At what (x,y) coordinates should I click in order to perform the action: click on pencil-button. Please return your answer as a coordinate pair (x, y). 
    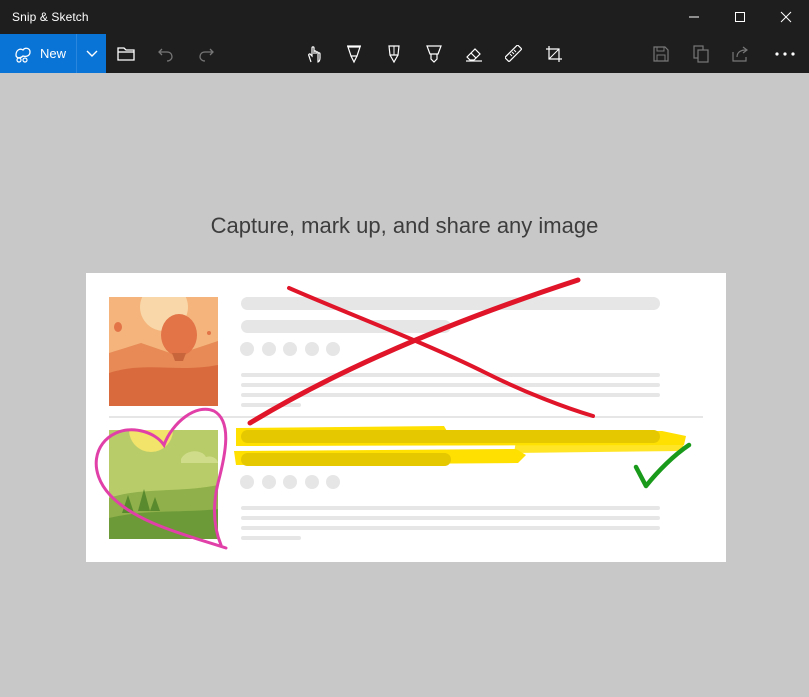
    Looking at the image, I should click on (394, 53).